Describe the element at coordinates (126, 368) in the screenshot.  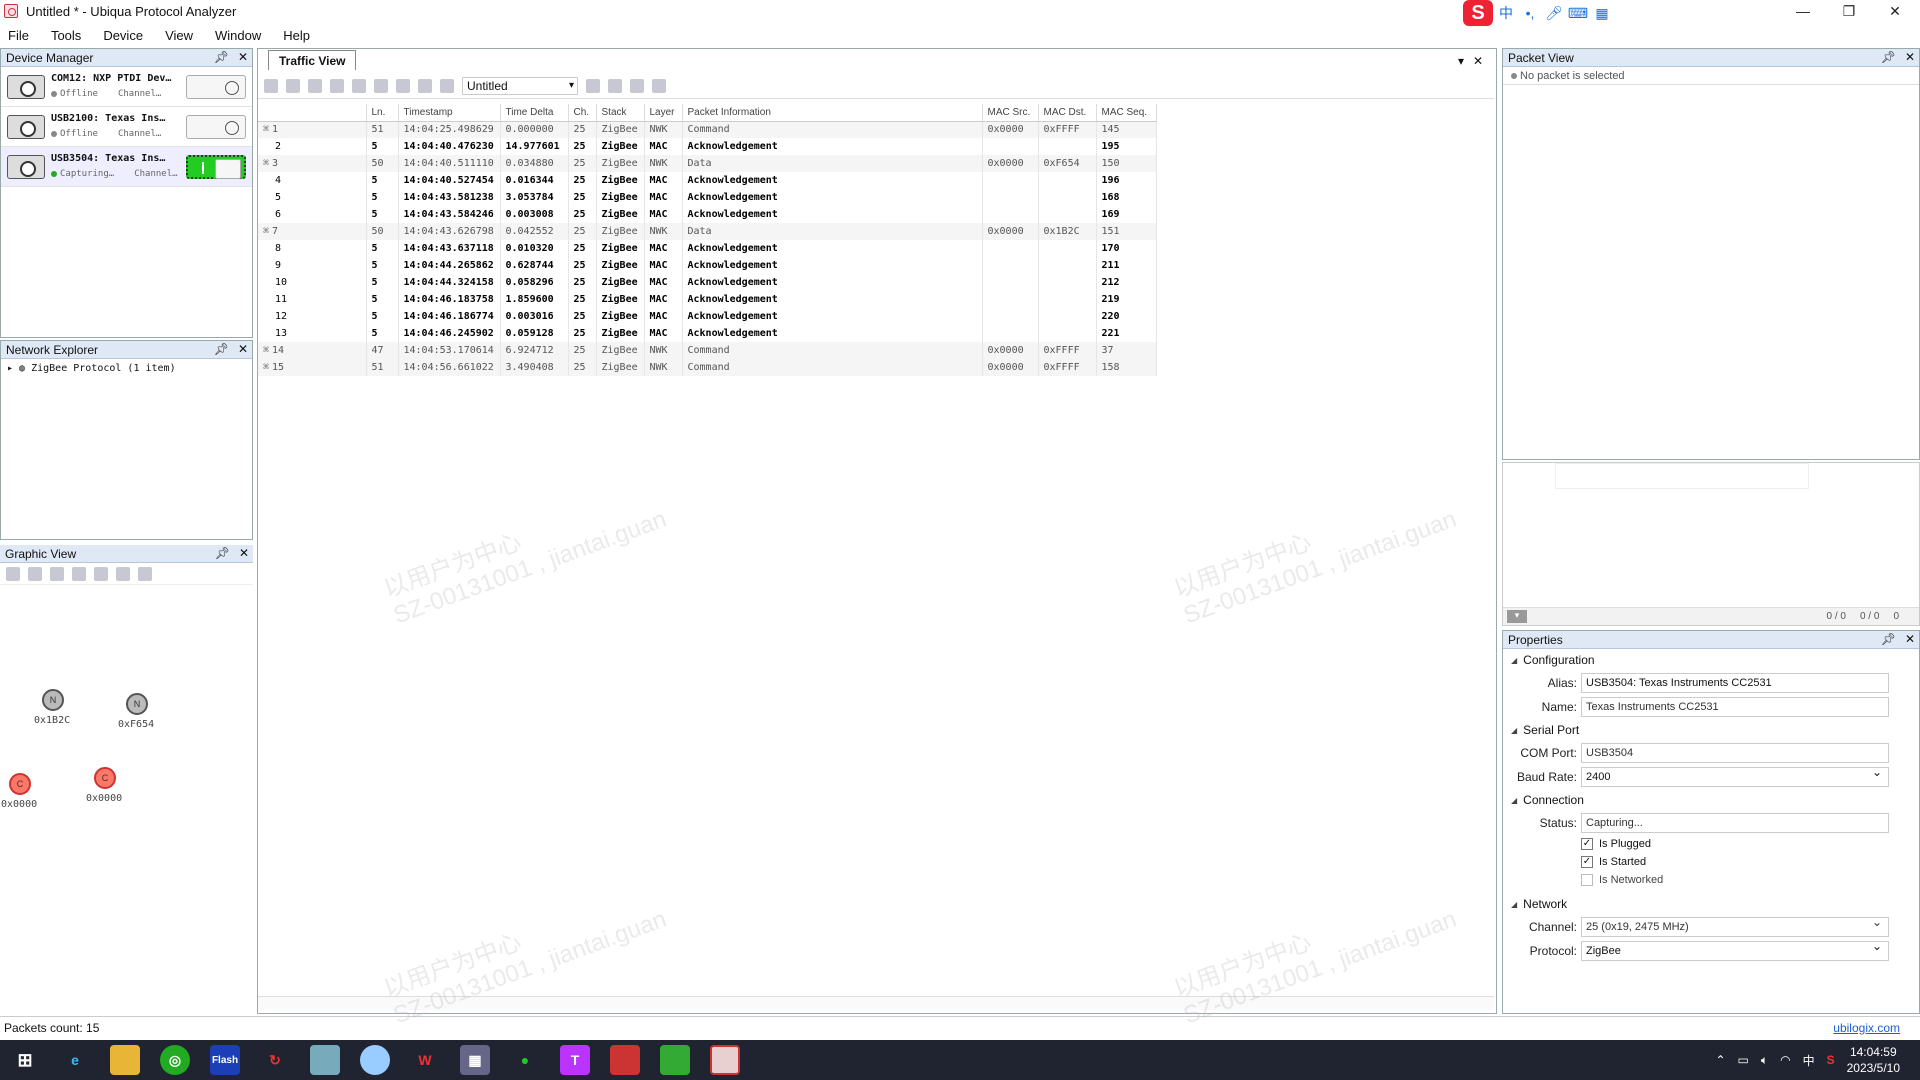
I see `tree-item-zigbee: ▸ ◍ ZigBee Protocol (1 item)` at that location.